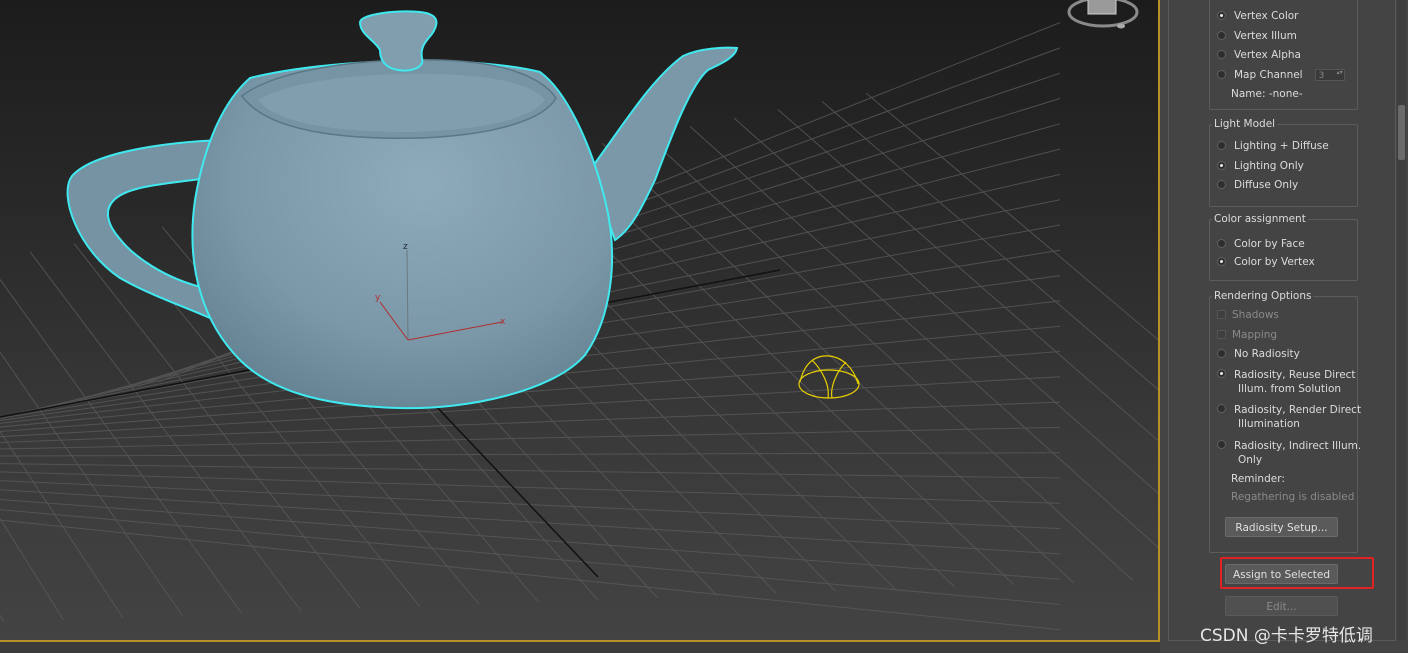  What do you see at coordinates (1263, 296) in the screenshot?
I see `rendering-options-title: Rendering Options` at bounding box center [1263, 296].